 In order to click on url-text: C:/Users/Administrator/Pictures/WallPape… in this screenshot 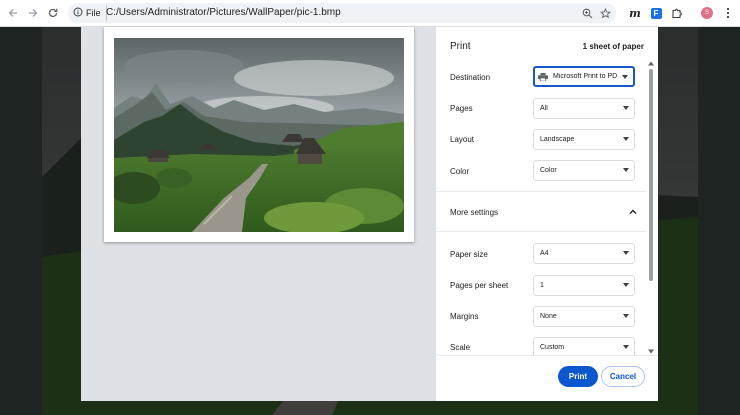, I will do `click(223, 12)`.